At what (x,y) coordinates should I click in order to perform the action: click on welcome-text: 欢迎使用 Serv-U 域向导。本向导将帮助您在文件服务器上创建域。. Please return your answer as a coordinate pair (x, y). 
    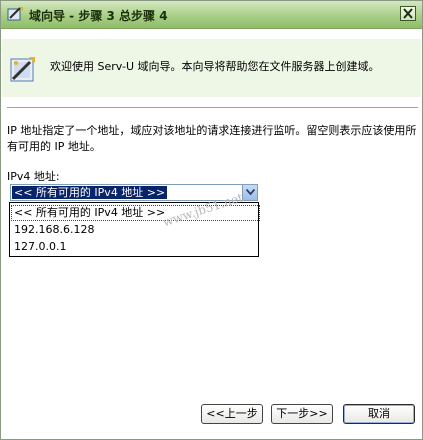
    Looking at the image, I should click on (215, 66).